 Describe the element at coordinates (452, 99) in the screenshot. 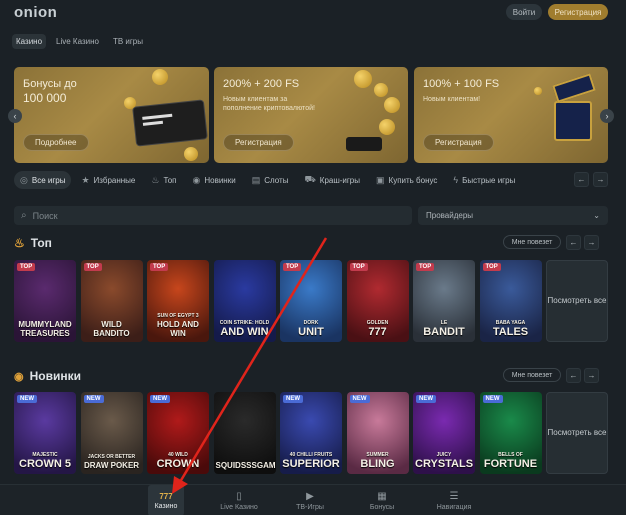

I see `banner-subtitle: Новым клиентам!` at that location.